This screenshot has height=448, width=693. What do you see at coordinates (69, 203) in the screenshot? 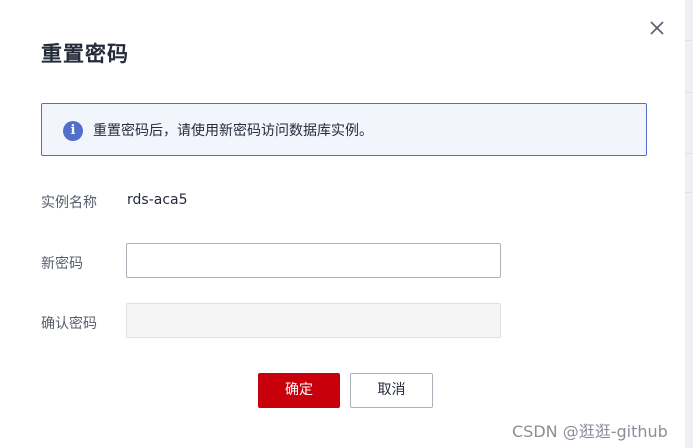
I see `instance-name-label: 实例名称` at bounding box center [69, 203].